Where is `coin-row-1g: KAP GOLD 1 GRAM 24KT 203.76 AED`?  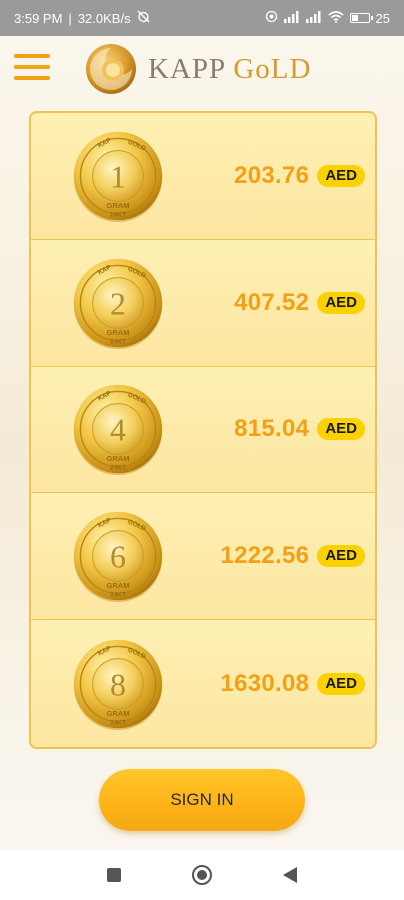 coin-row-1g: KAP GOLD 1 GRAM 24KT 203.76 AED is located at coordinates (203, 176).